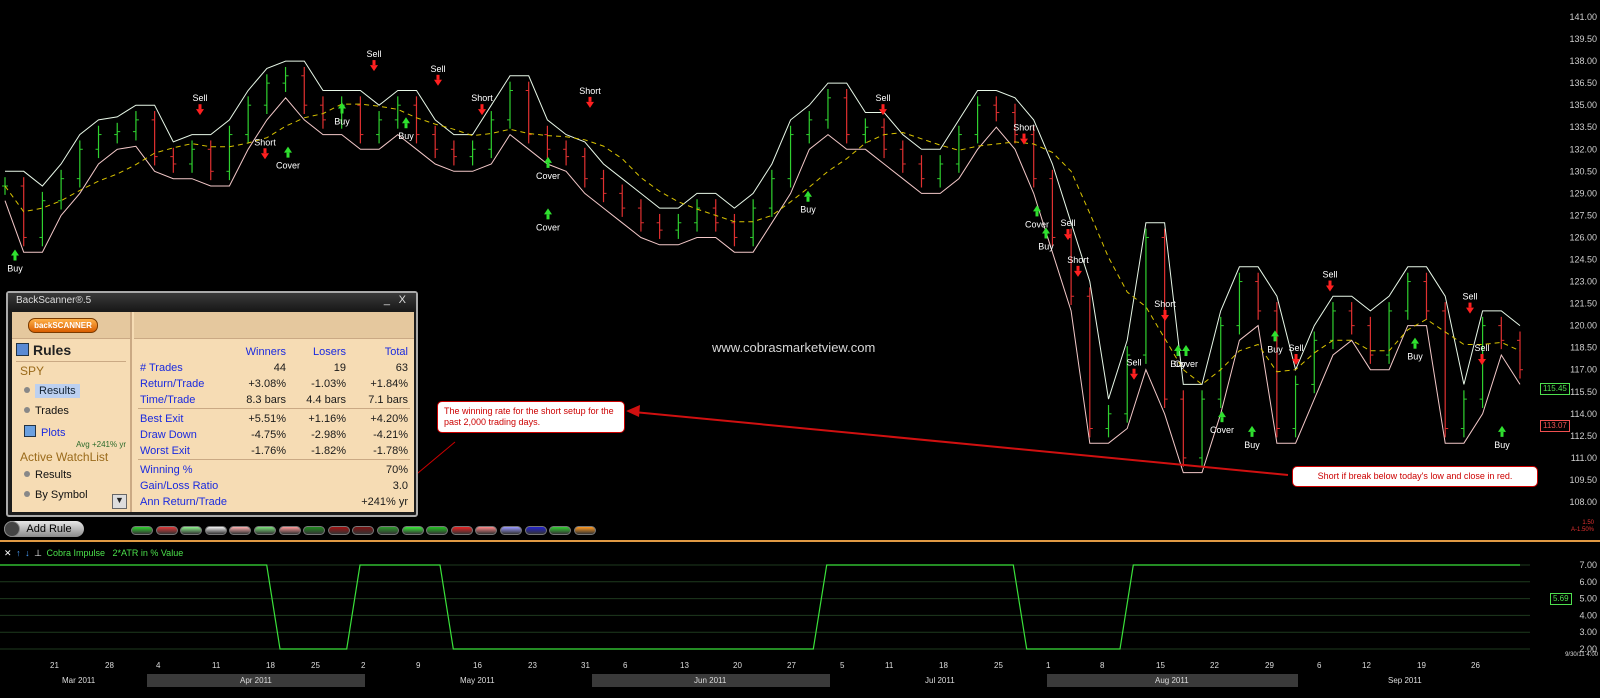  I want to click on logo-area: backSCANNER, so click(71, 325).